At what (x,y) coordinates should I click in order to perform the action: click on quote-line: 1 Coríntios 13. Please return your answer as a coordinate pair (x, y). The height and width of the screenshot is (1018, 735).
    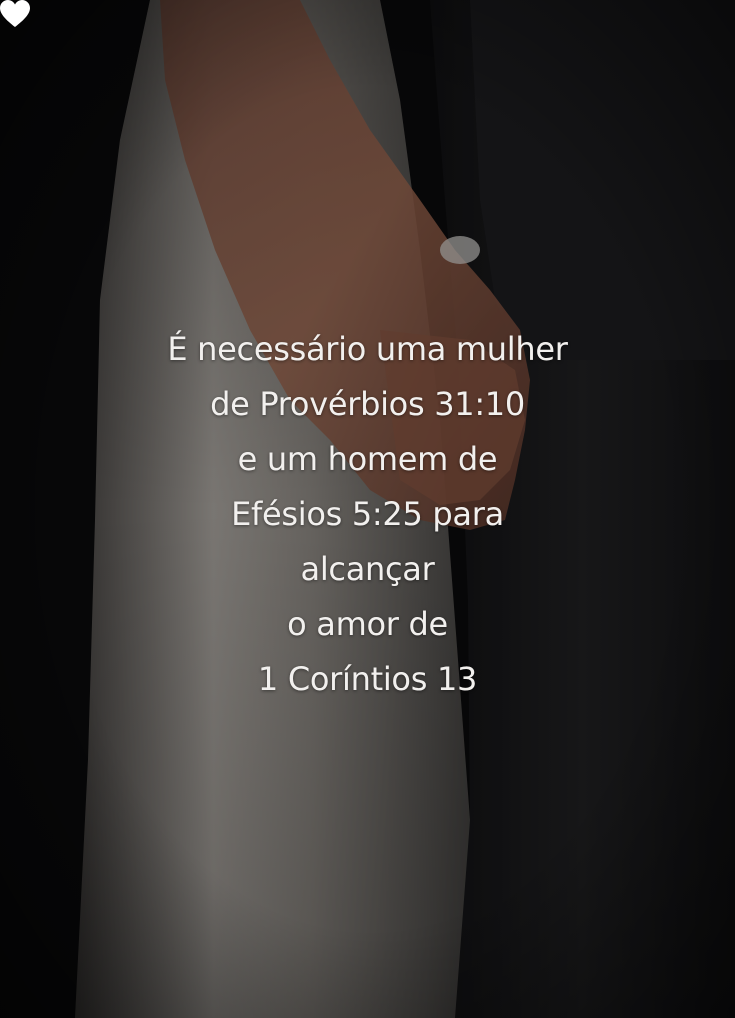
    Looking at the image, I should click on (367, 679).